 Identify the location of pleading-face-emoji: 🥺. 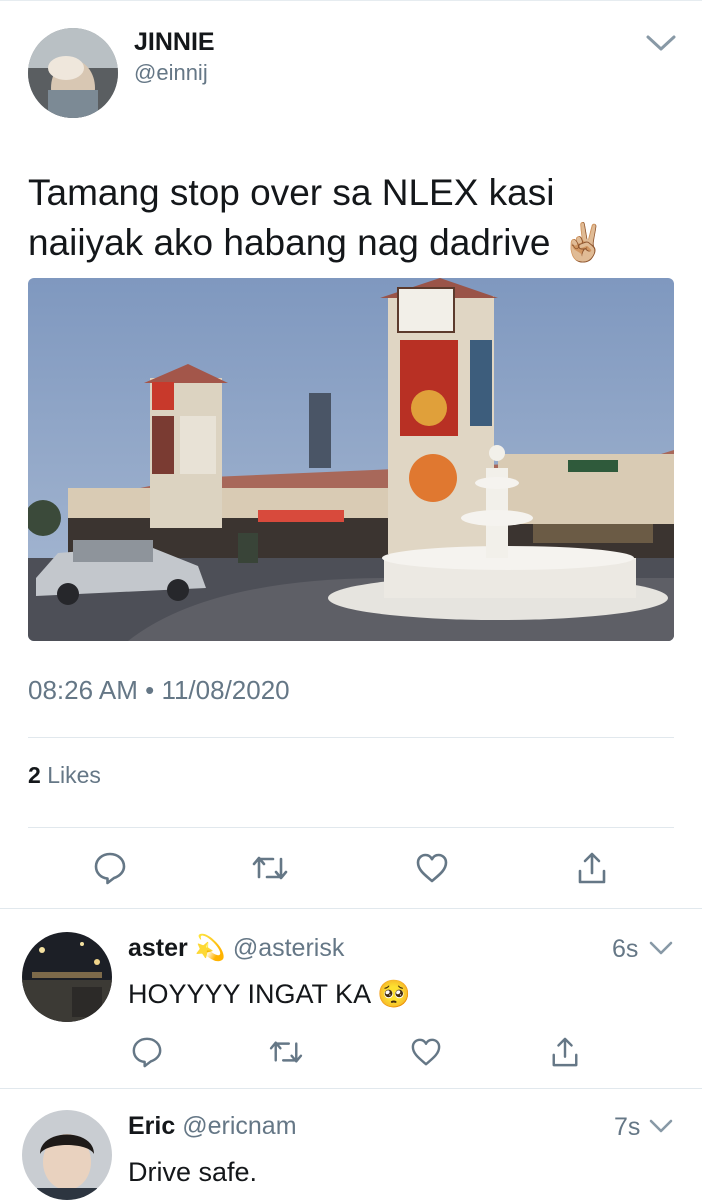
(394, 994).